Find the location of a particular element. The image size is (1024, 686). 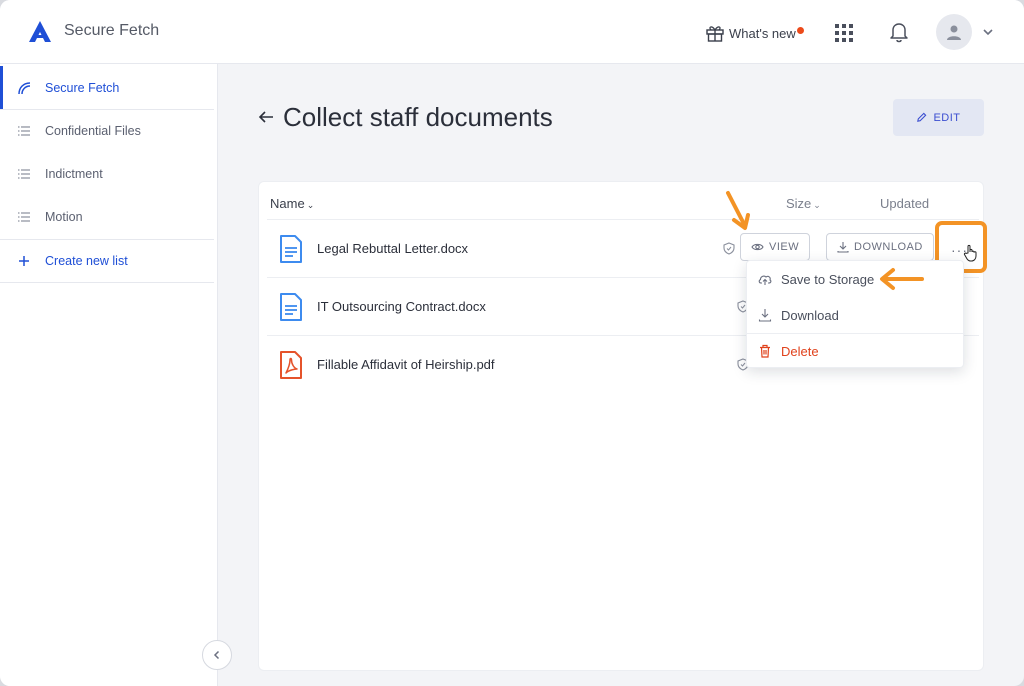

column-size-label: Size is located at coordinates (799, 203).